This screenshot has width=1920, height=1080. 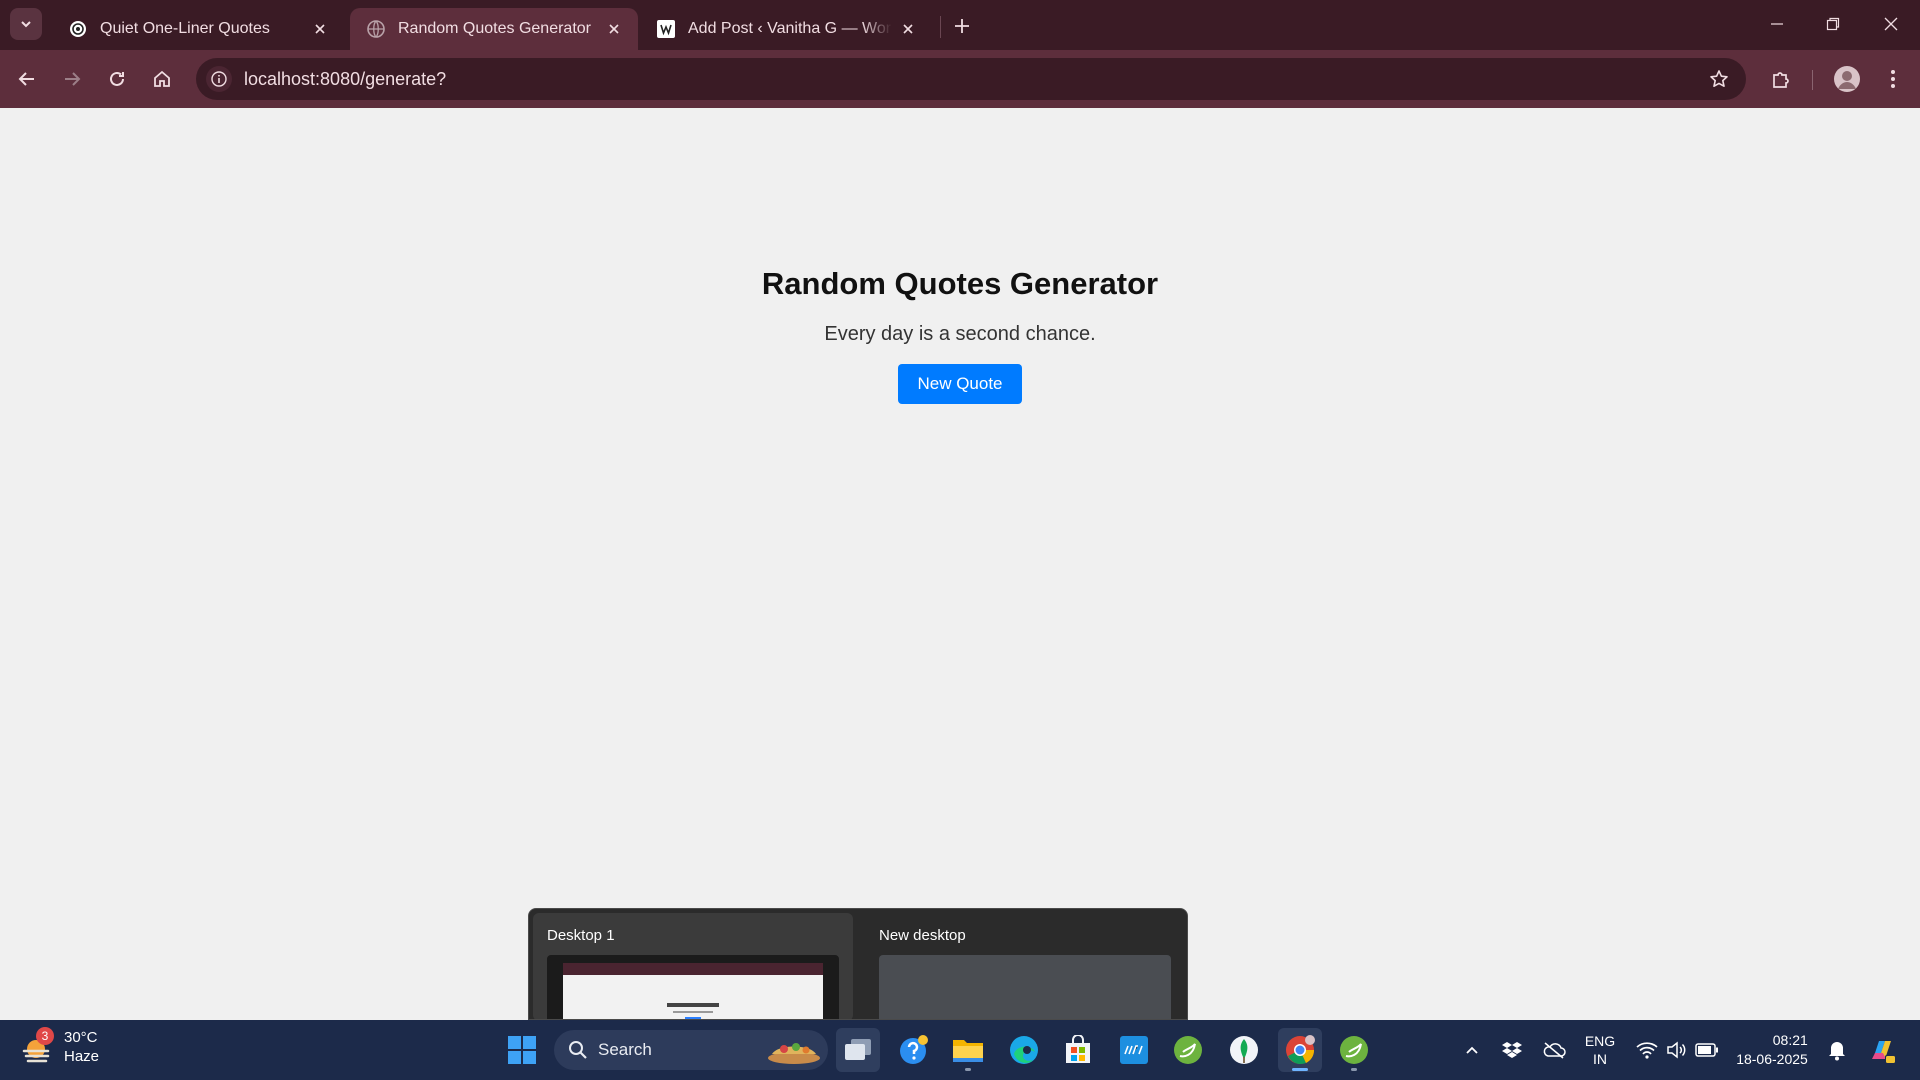 What do you see at coordinates (376, 29) in the screenshot?
I see `globe-icon` at bounding box center [376, 29].